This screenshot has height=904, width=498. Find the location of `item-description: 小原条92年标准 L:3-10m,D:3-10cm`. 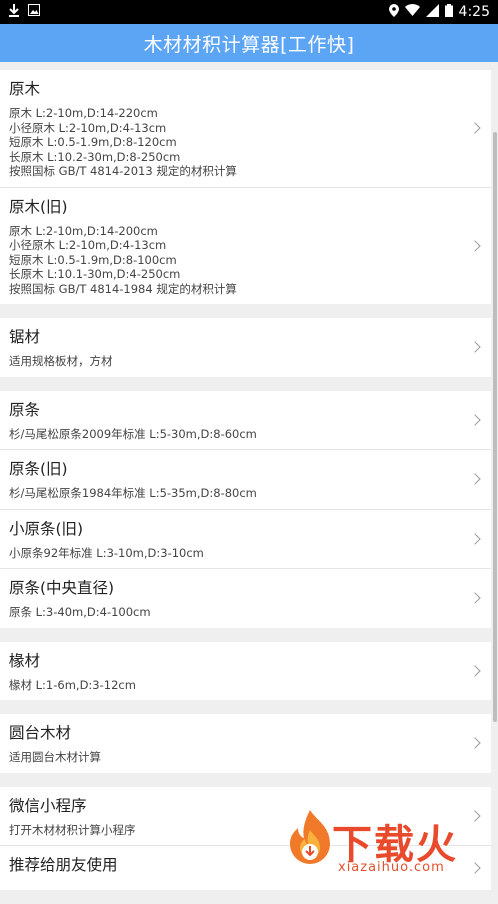

item-description: 小原条92年标准 L:3-10m,D:3-10cm is located at coordinates (106, 552).